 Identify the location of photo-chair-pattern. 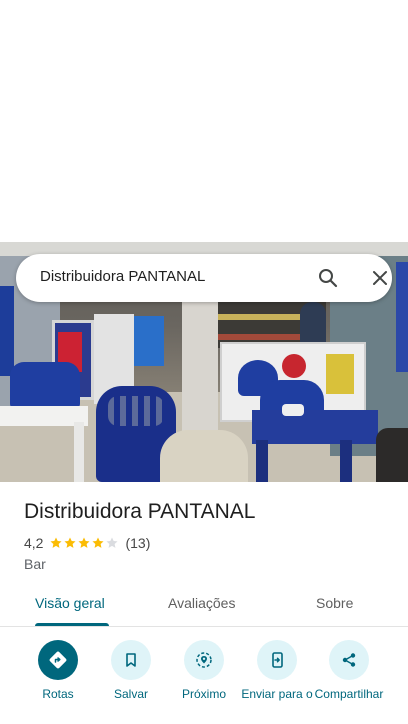
(136, 411).